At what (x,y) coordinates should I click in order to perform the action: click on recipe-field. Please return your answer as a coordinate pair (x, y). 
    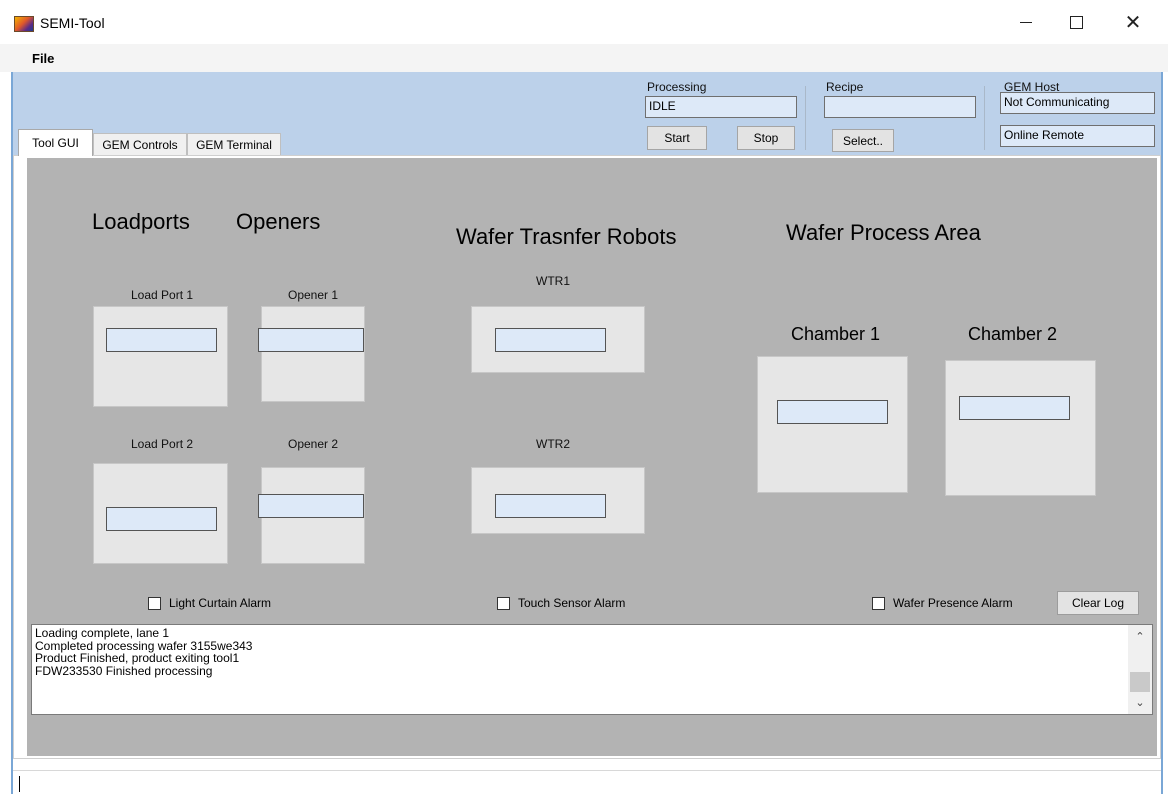
    Looking at the image, I should click on (900, 107).